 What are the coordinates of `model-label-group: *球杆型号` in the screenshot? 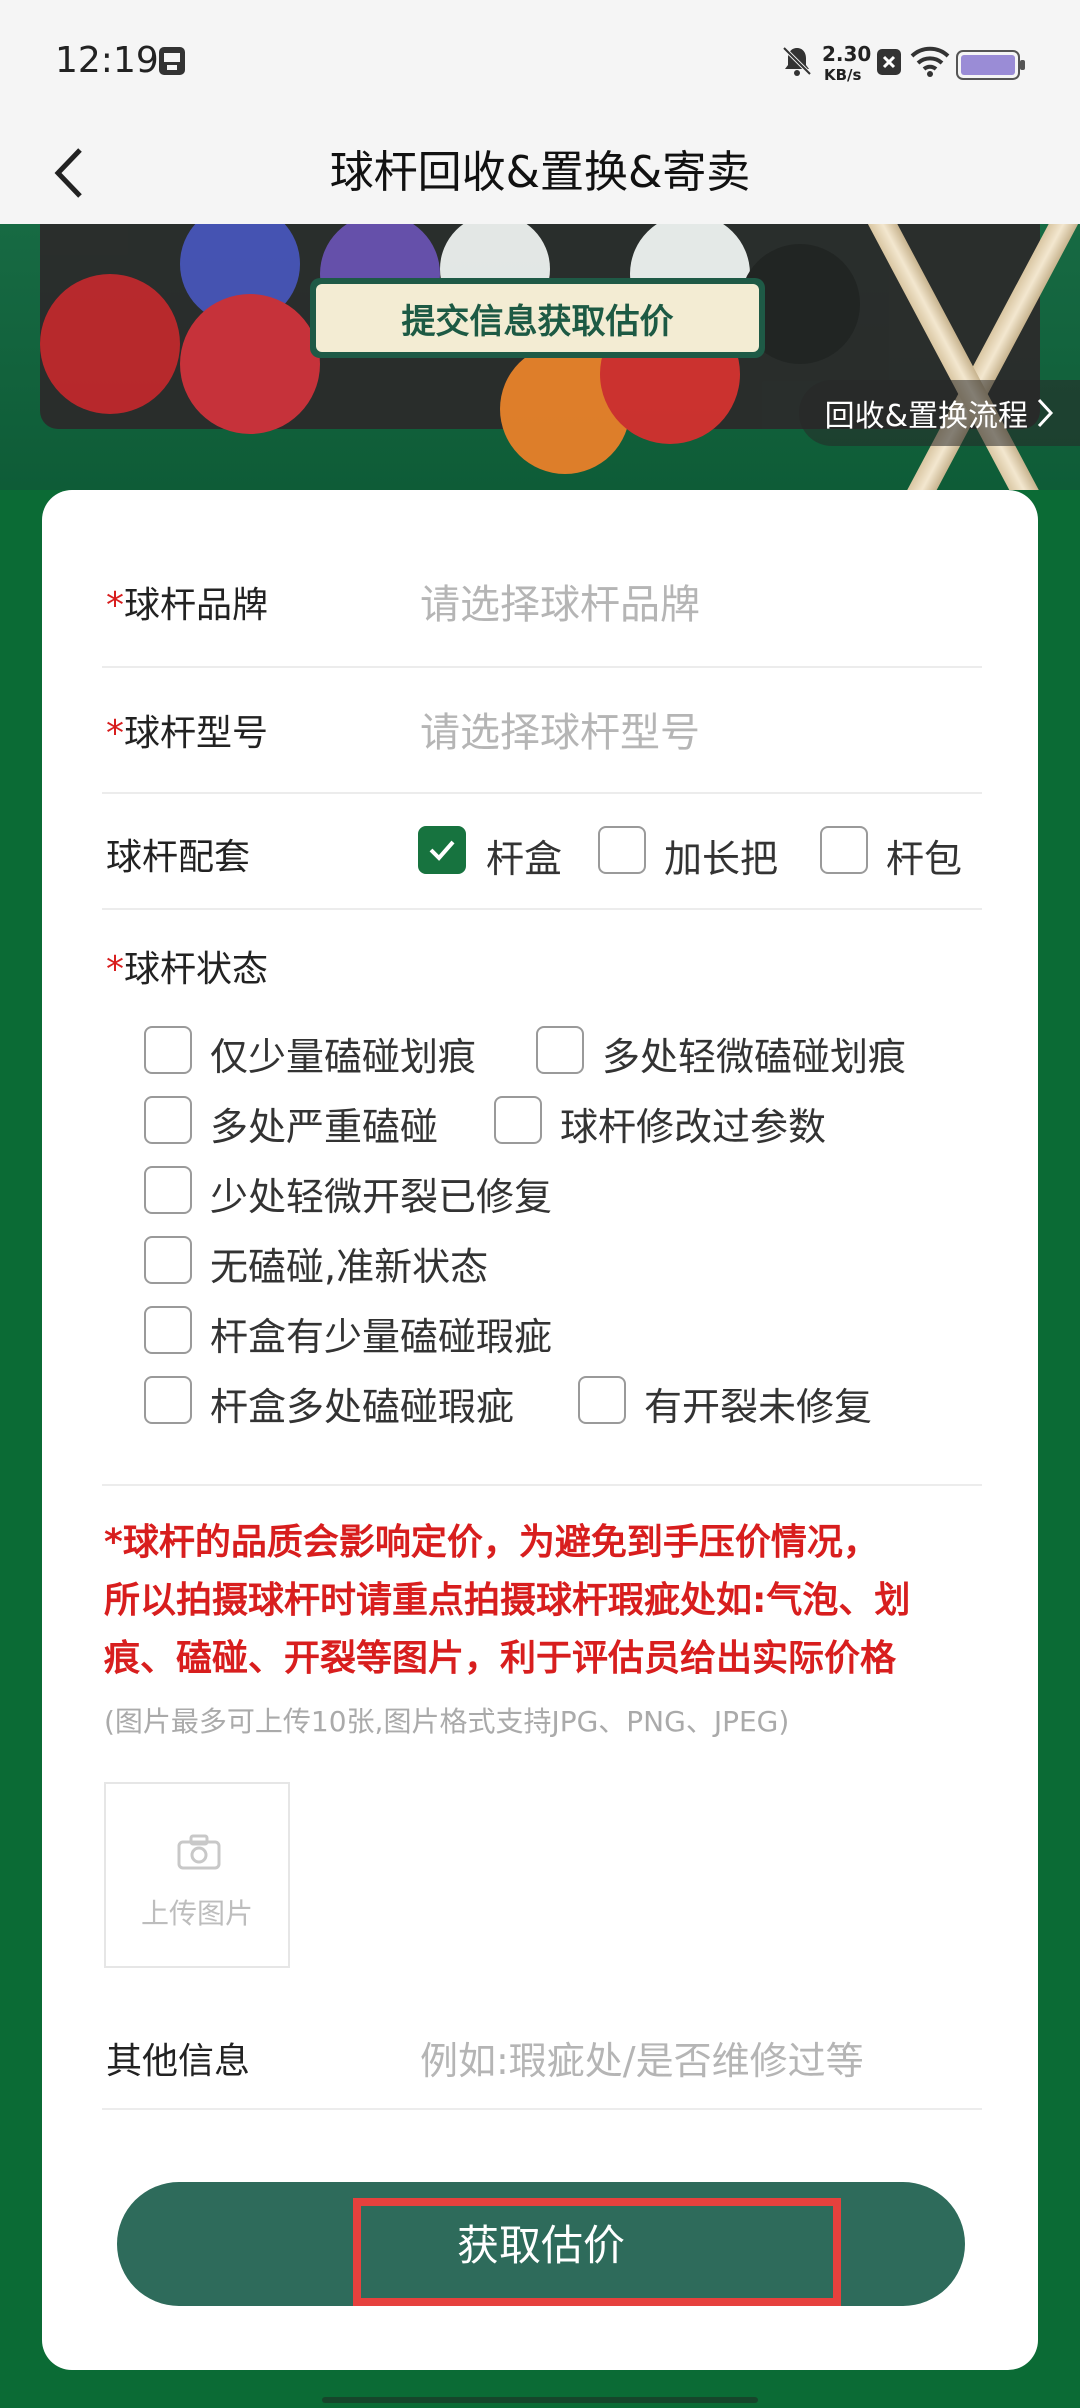 It's located at (187, 730).